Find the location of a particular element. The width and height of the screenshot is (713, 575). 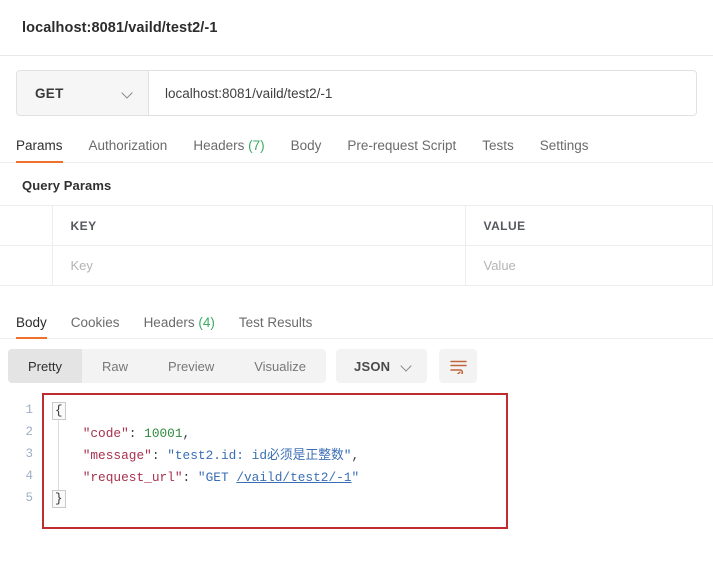

json-value-number: 10001 is located at coordinates (163, 433).